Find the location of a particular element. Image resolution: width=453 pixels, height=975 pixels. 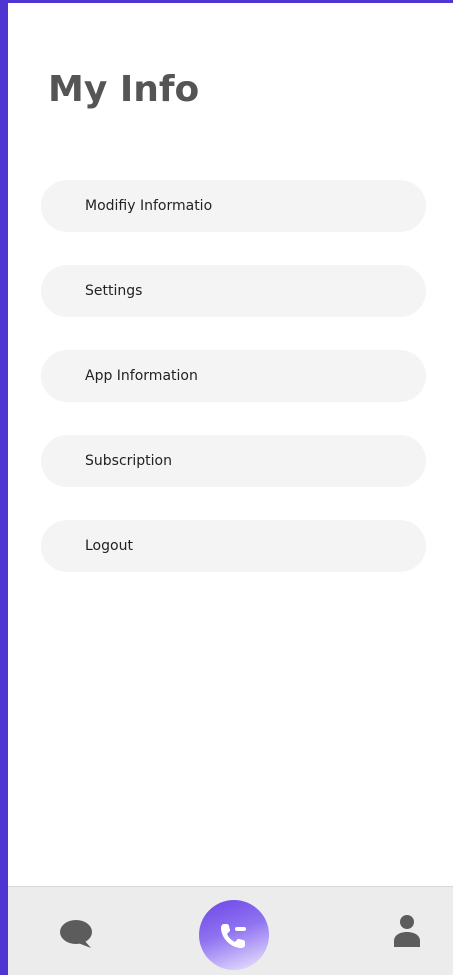

menu-item-modify-information: Modifiy Informatio is located at coordinates (233, 206).